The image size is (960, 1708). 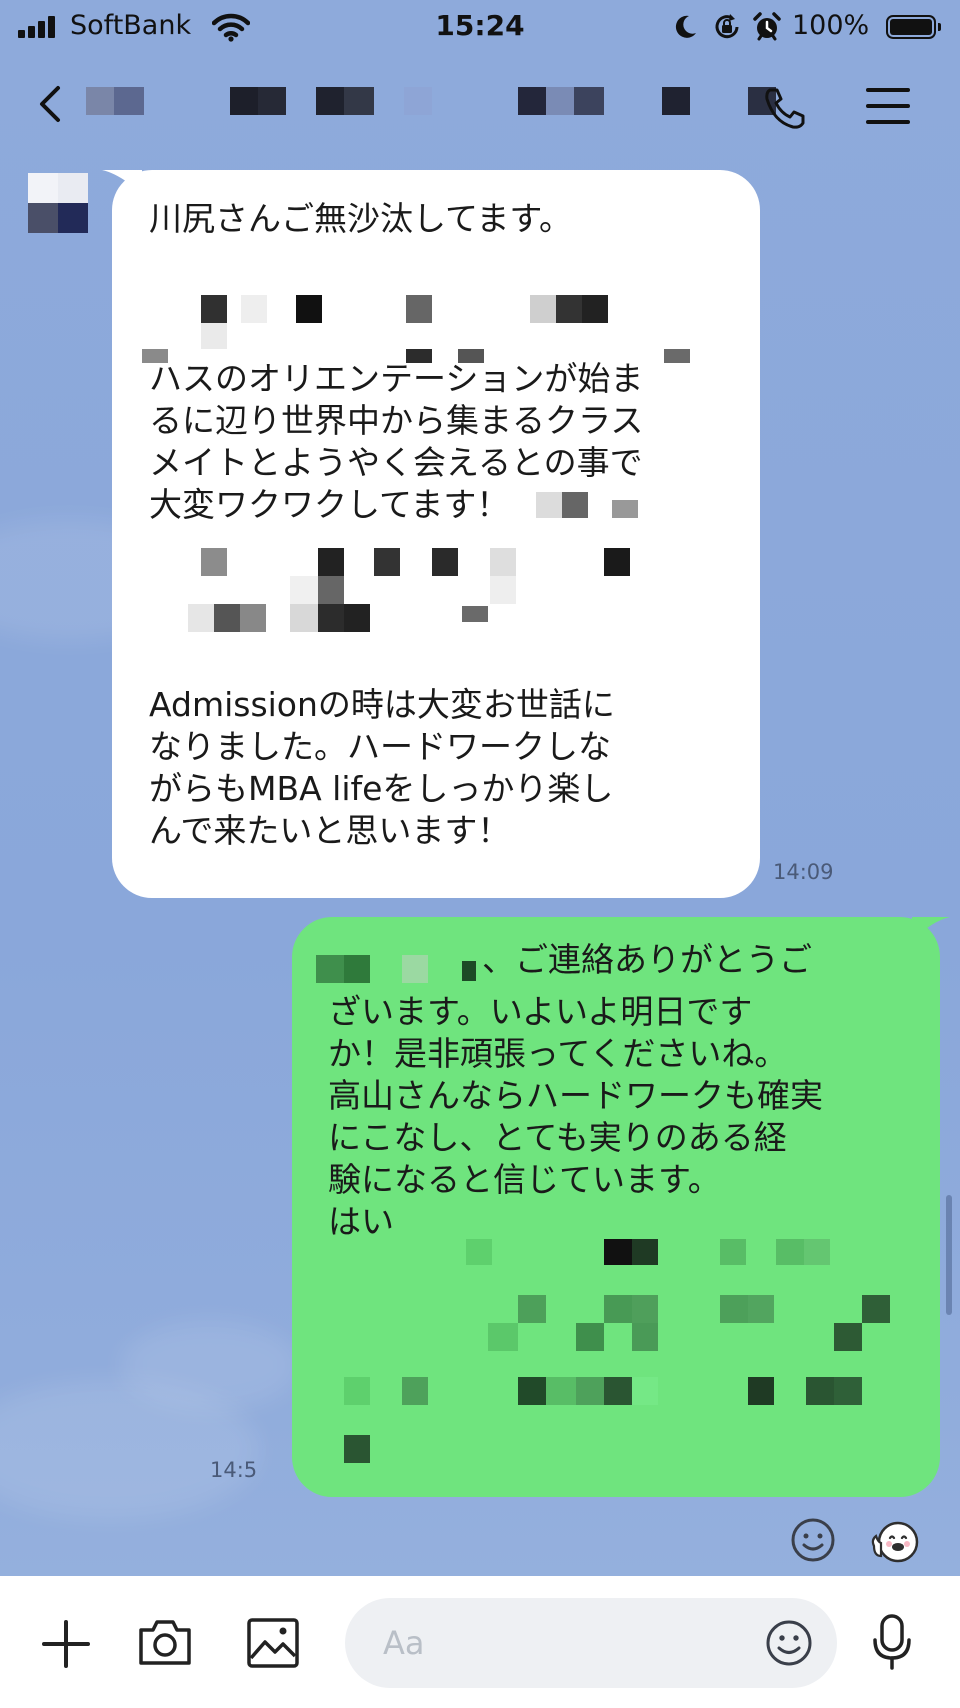 I want to click on message-text: 川尻さんご無沙汰してます。, so click(x=361, y=218).